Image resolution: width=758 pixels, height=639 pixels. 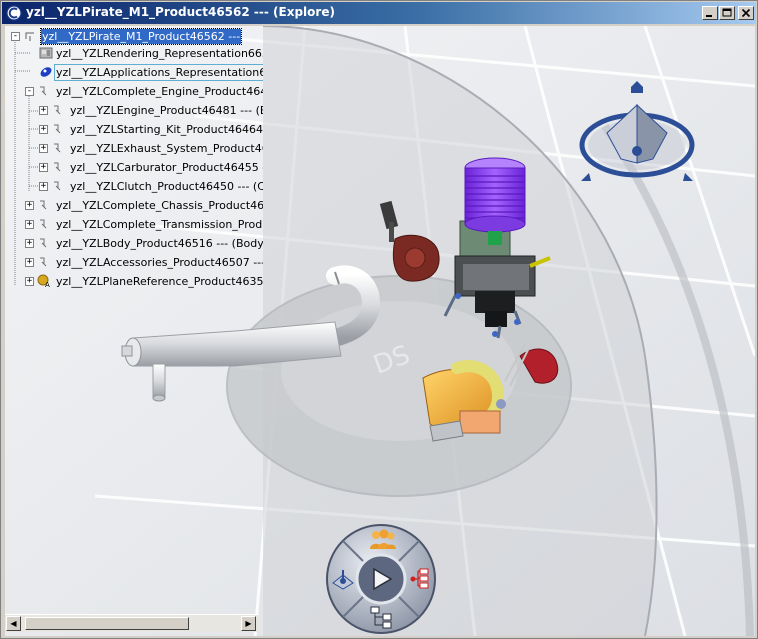 What do you see at coordinates (141, 36) in the screenshot?
I see `tree-node-label: yzl__YZLPirate_M1_Product46562 ---` at bounding box center [141, 36].